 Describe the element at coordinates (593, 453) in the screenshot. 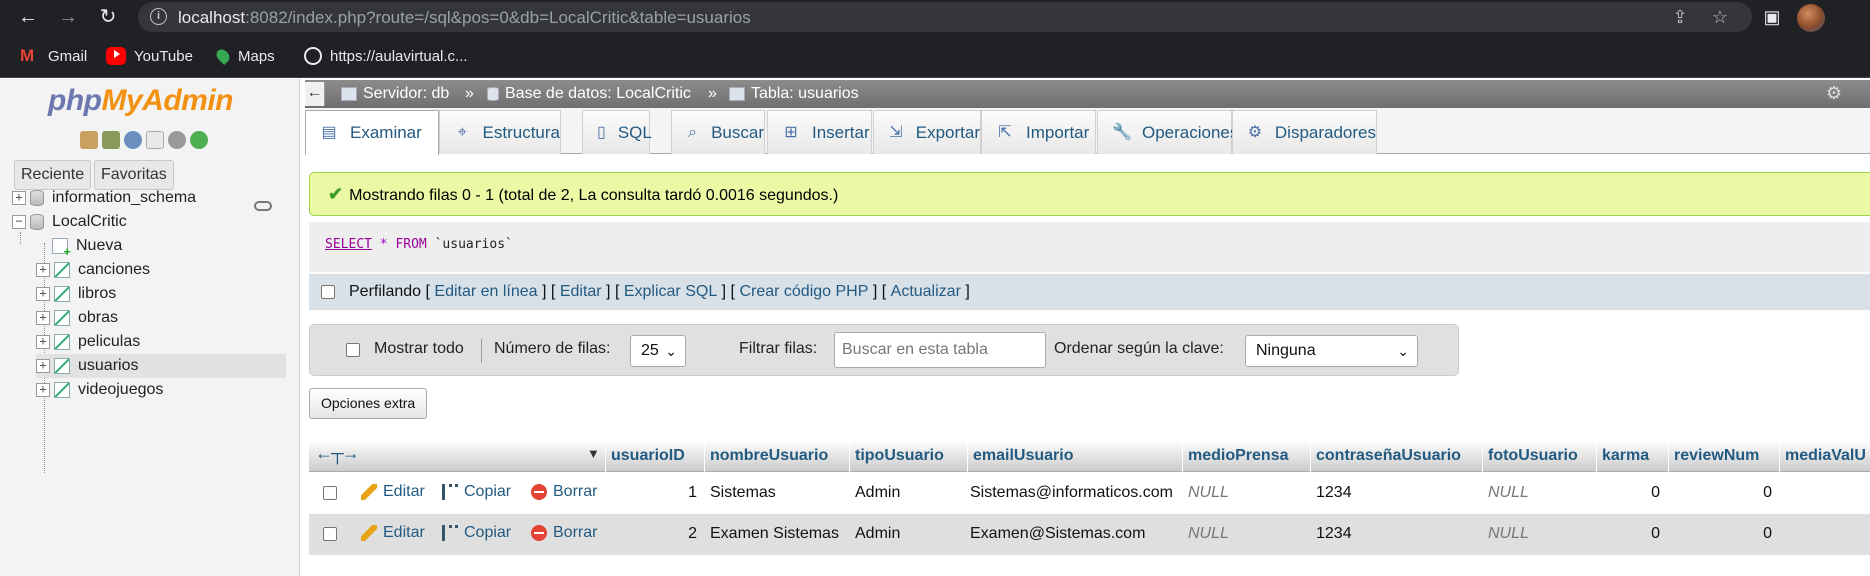

I see `sort-triangle-icon: ▼` at that location.